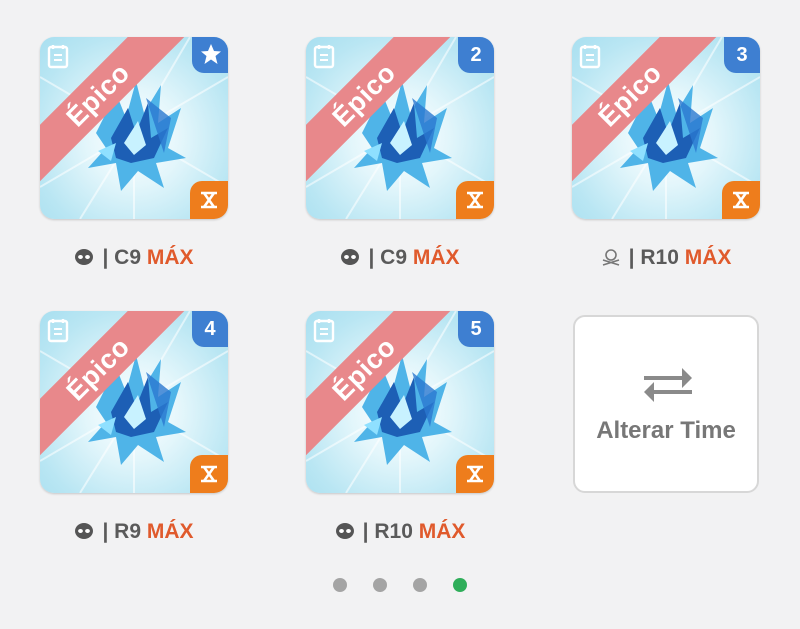  Describe the element at coordinates (476, 55) in the screenshot. I see `slot-badge: 2` at that location.